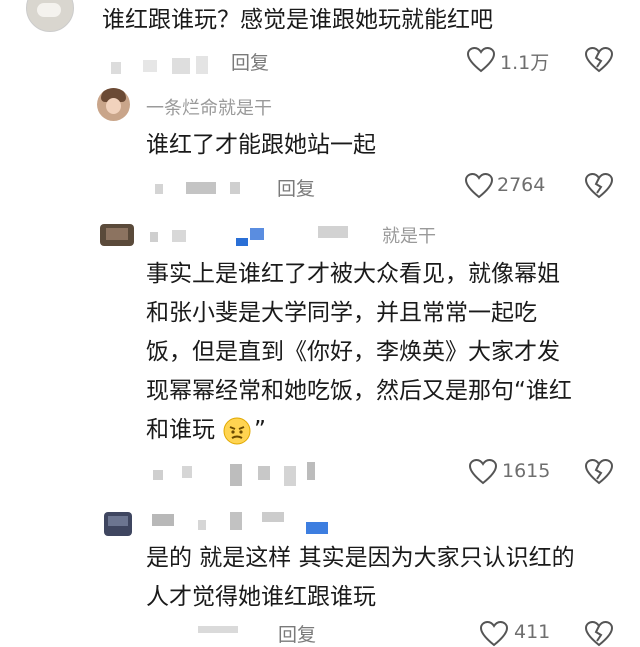 Image resolution: width=640 pixels, height=647 pixels. Describe the element at coordinates (297, 20) in the screenshot. I see `comment-text: 谁红跟谁玩？感觉是谁跟她玩就能红吧` at that location.